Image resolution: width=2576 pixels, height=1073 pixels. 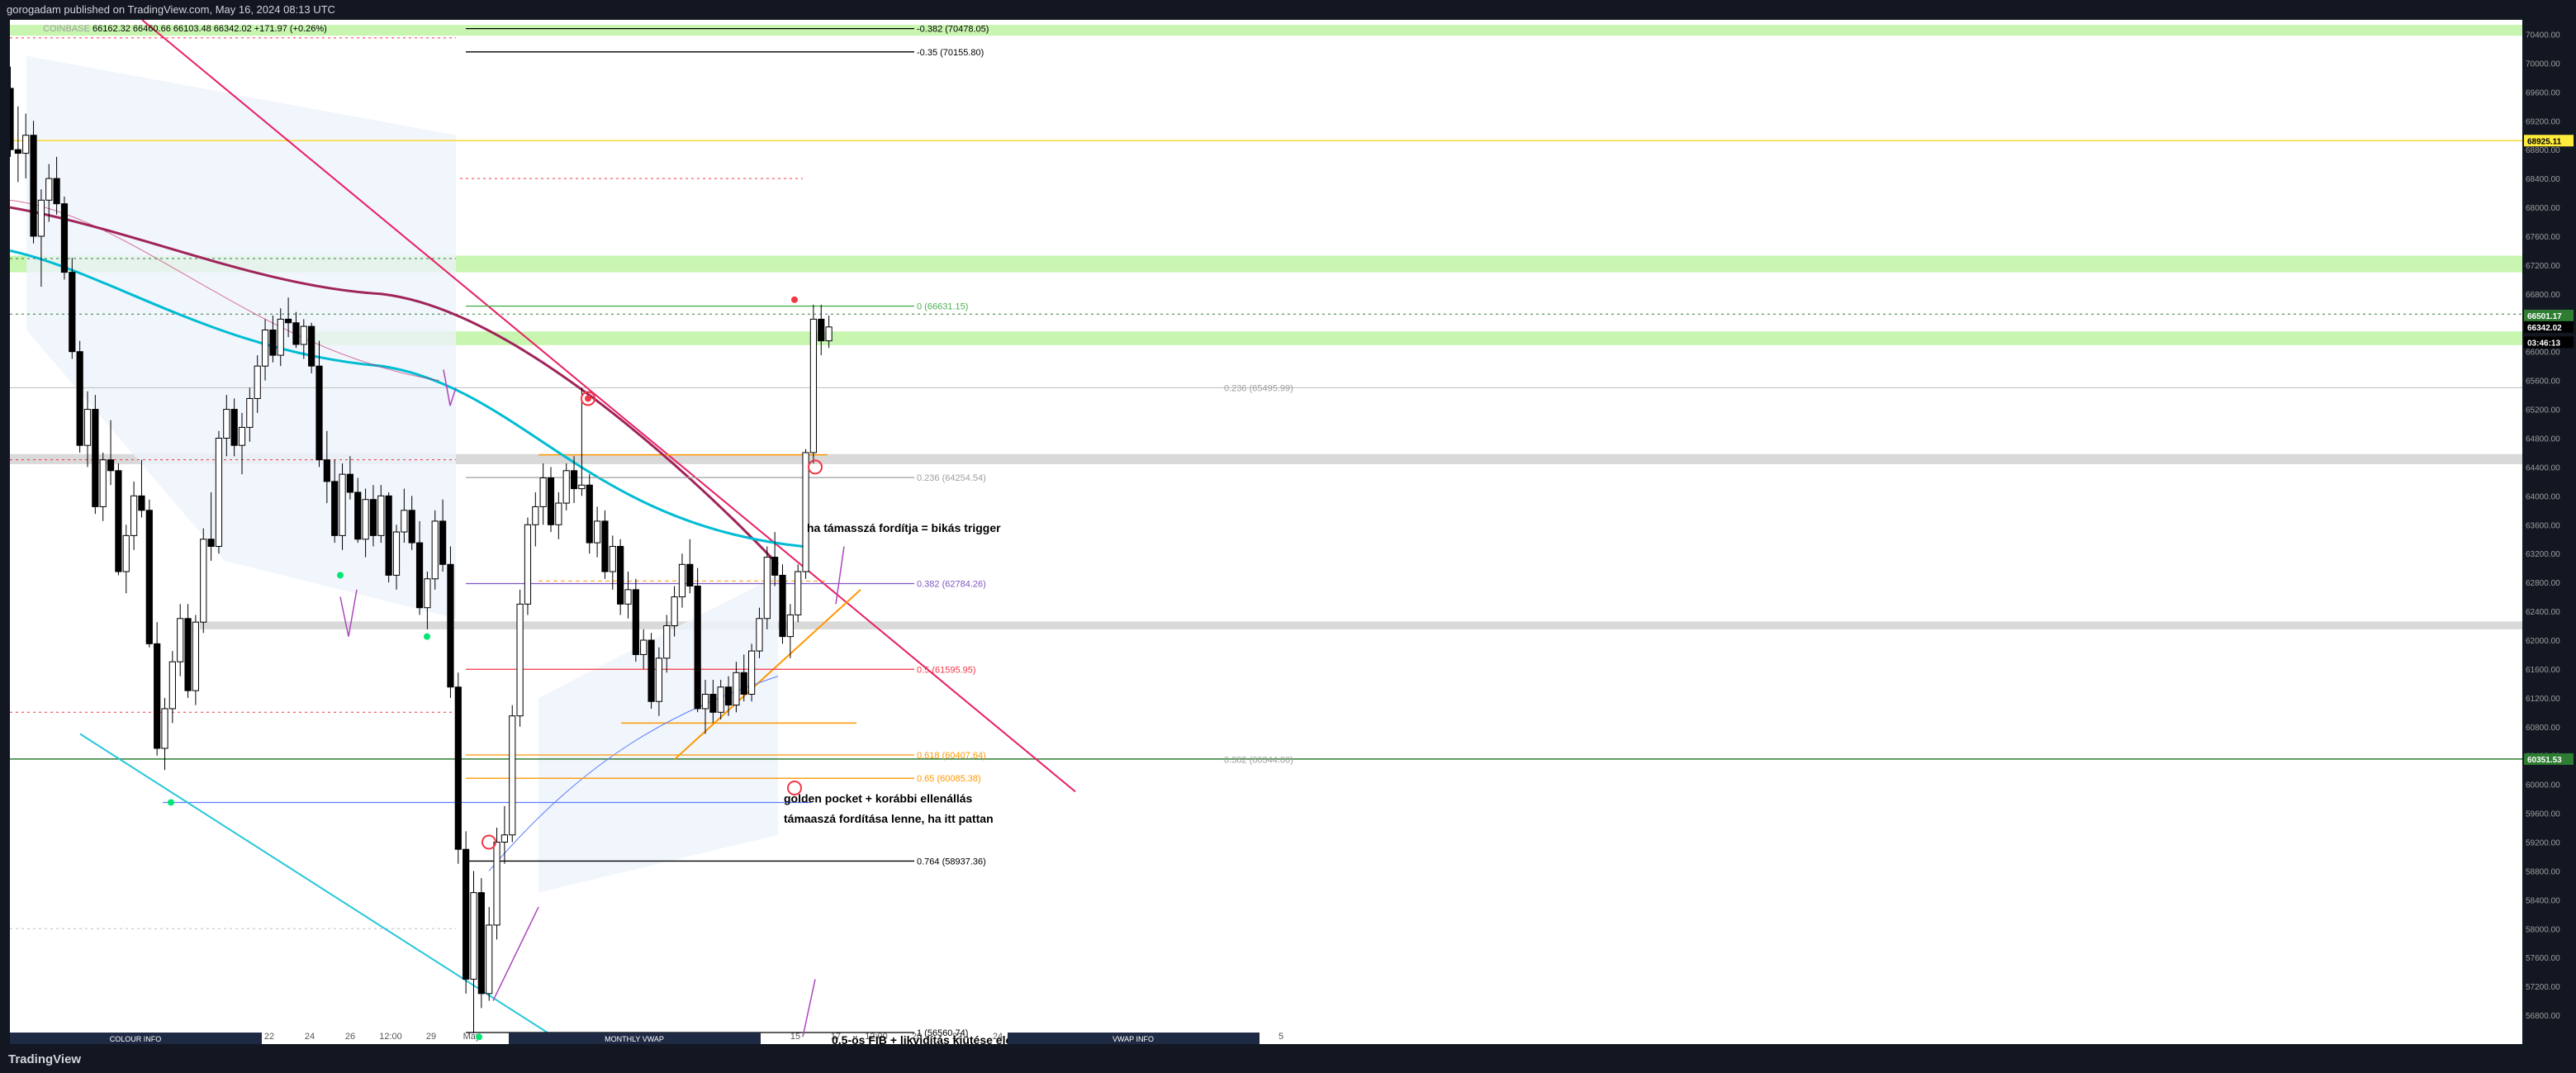 What do you see at coordinates (2543, 382) in the screenshot?
I see `y-tick-22: 65600.00` at bounding box center [2543, 382].